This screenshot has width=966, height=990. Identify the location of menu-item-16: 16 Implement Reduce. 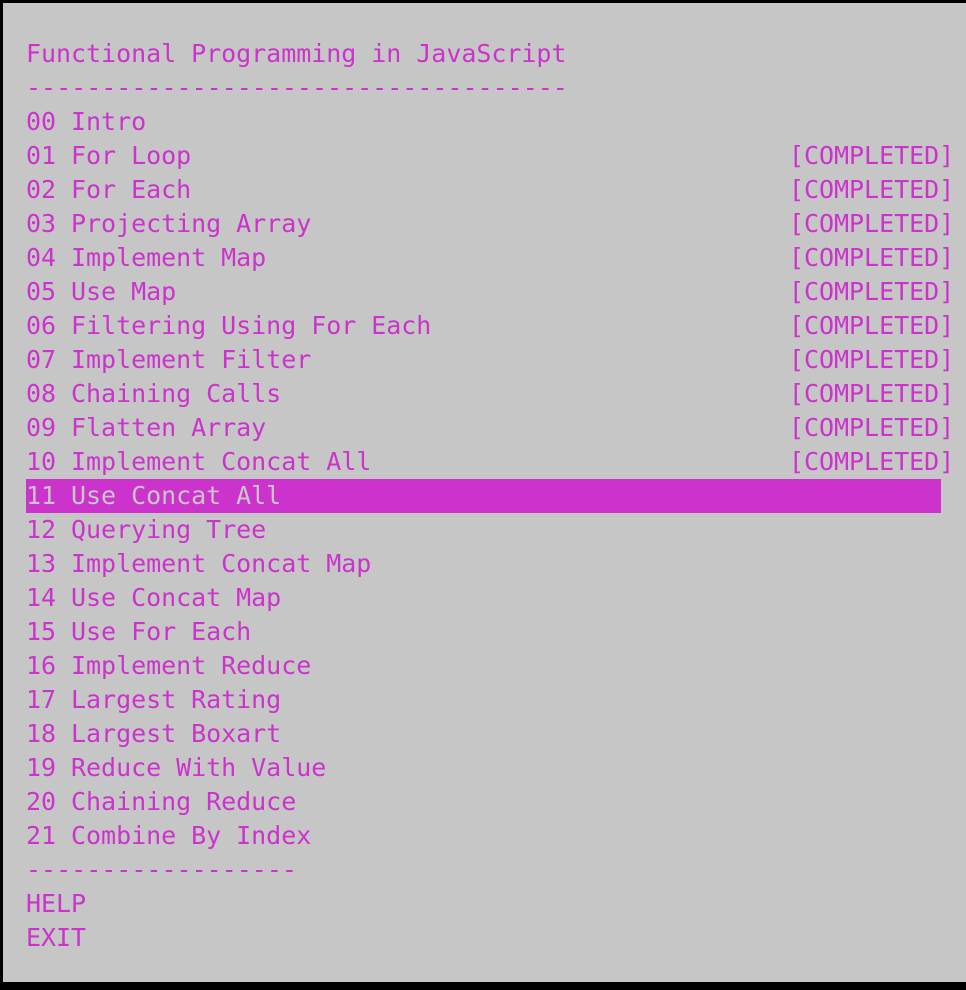
(496, 666).